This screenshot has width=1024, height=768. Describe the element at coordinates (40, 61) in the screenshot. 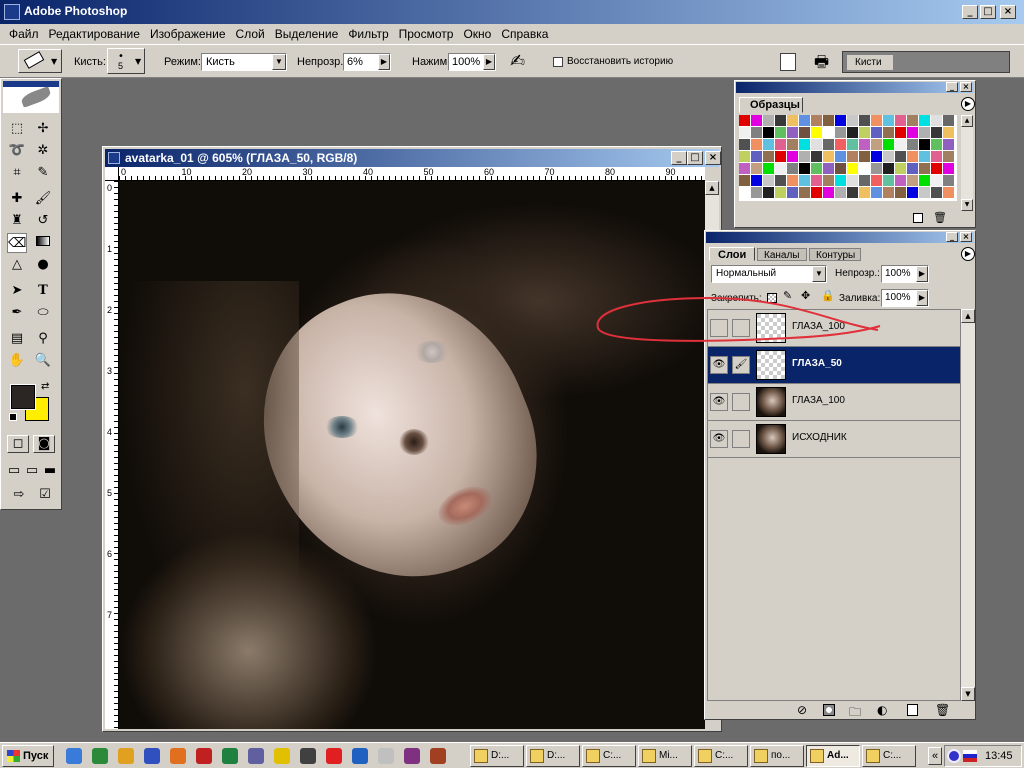

I see `tool-preset-picker: ▼` at that location.